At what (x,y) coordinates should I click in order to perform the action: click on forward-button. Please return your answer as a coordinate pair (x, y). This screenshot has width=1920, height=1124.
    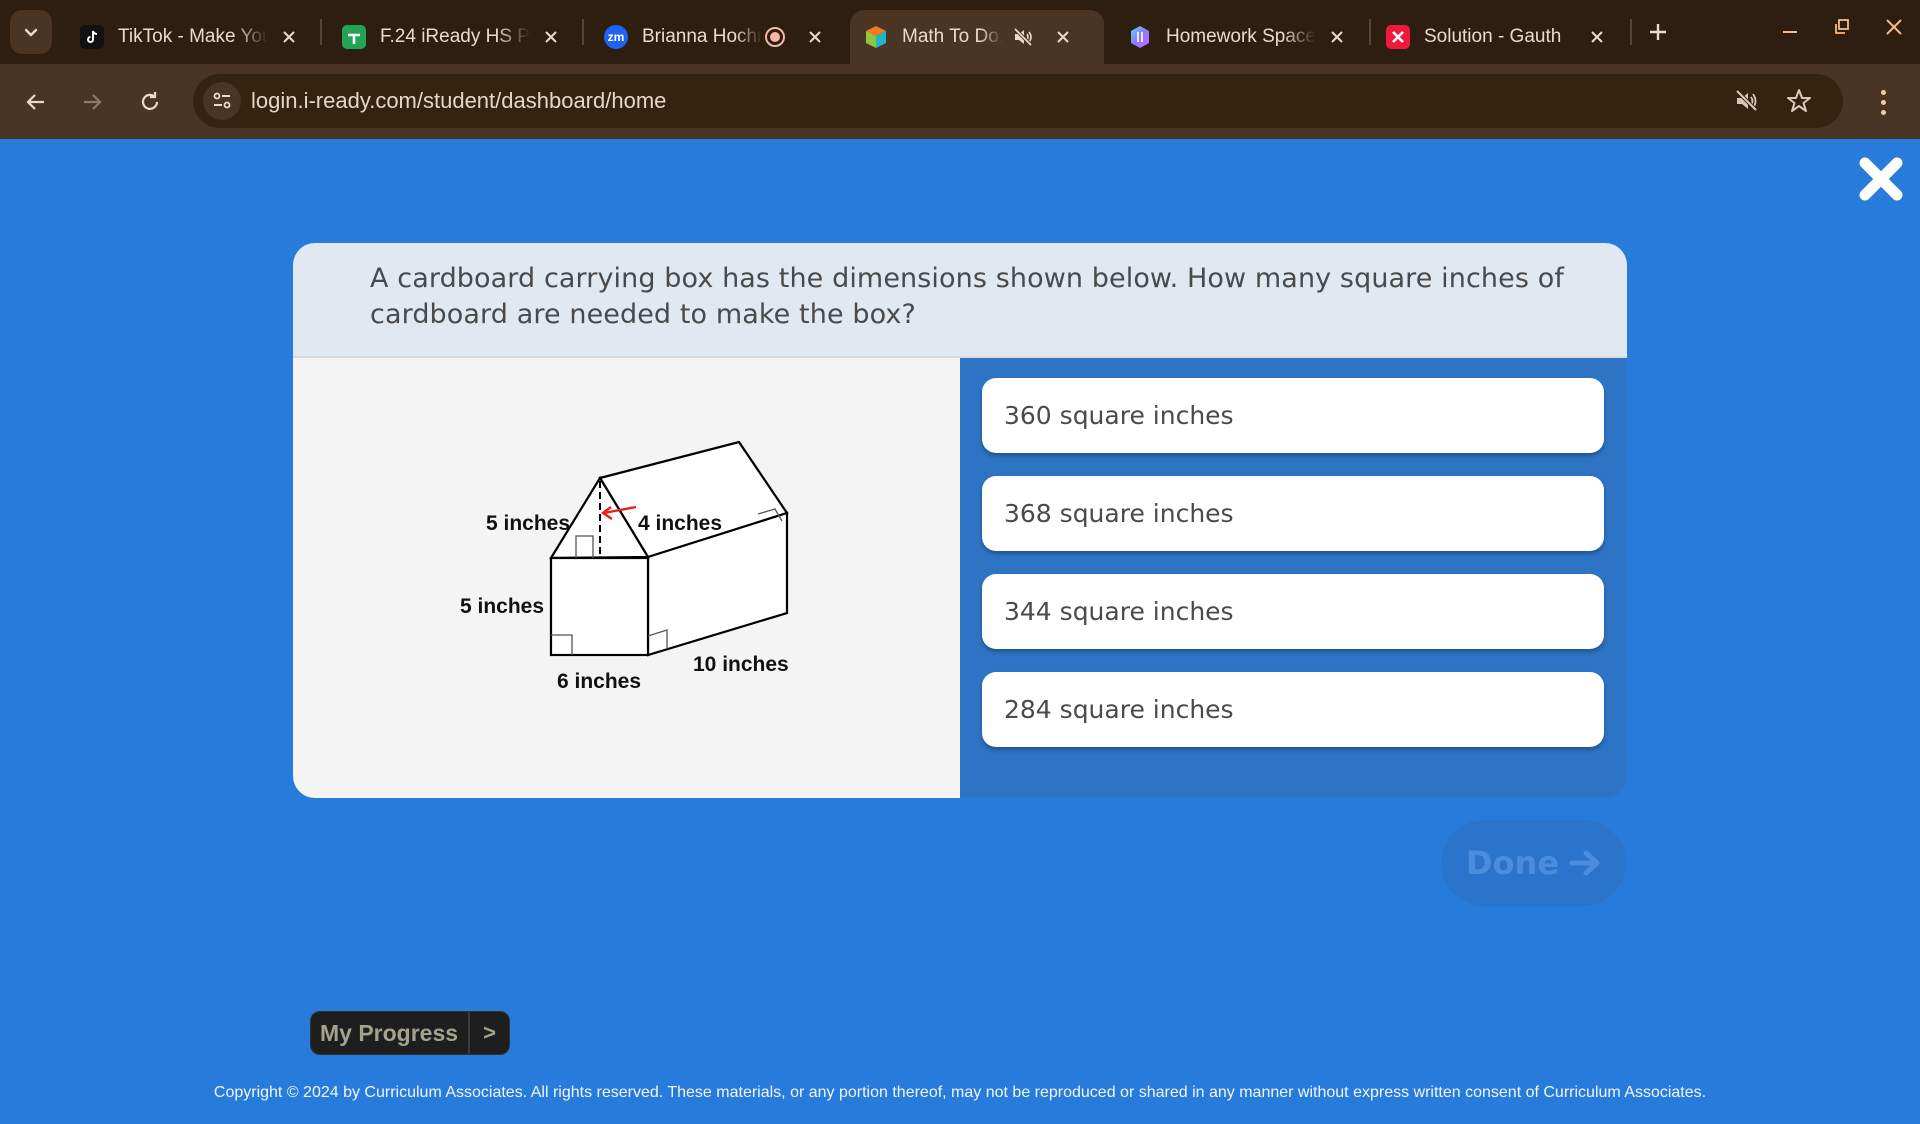
    Looking at the image, I should click on (92, 102).